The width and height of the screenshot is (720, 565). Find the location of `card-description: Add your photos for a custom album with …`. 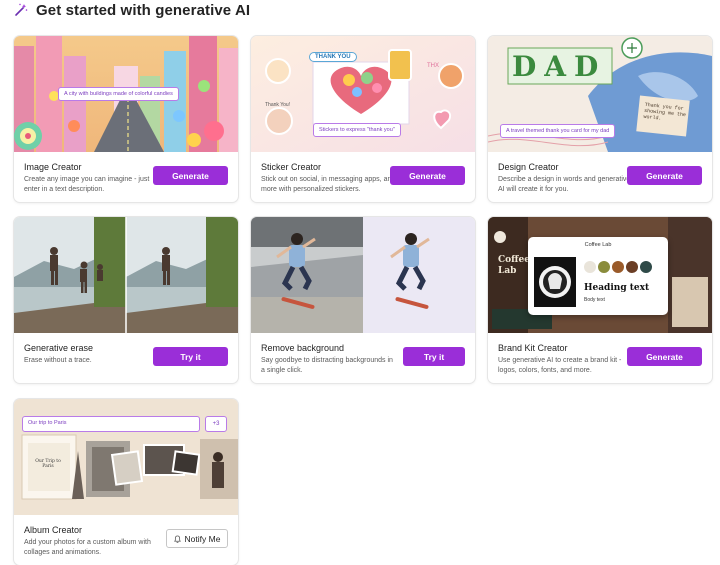

card-description: Add your photos for a custom album with … is located at coordinates (87, 547).